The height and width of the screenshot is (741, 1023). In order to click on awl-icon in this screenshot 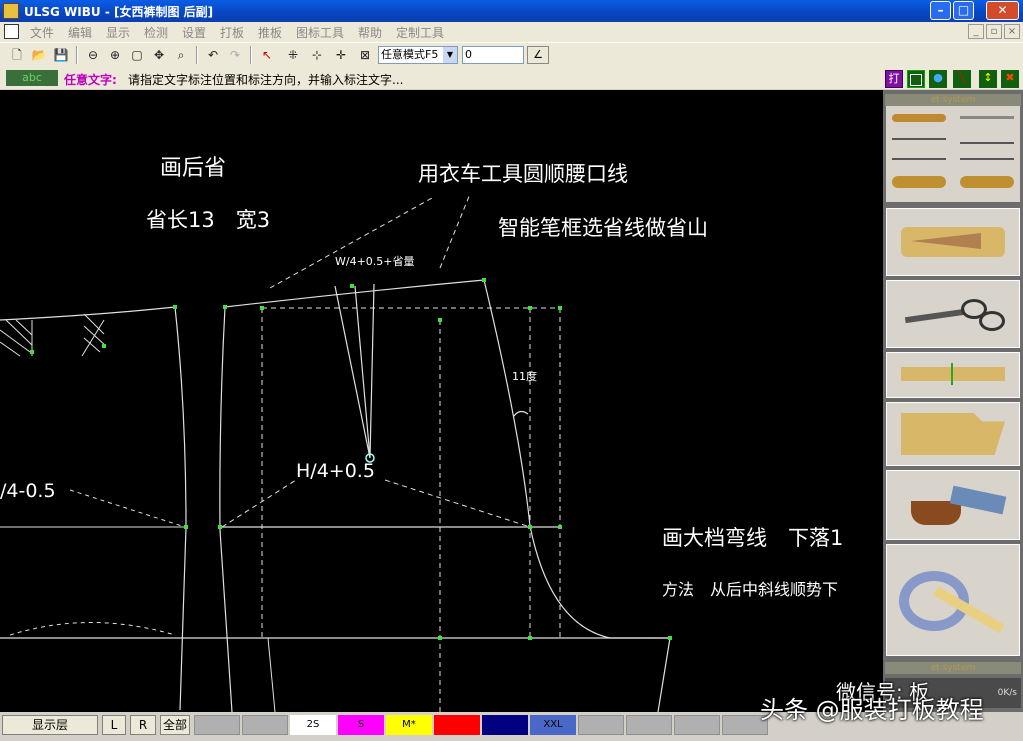, I will do `click(919, 159)`.